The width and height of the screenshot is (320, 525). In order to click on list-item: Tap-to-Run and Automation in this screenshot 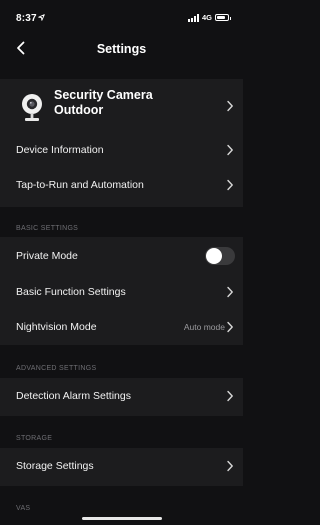, I will do `click(121, 186)`.